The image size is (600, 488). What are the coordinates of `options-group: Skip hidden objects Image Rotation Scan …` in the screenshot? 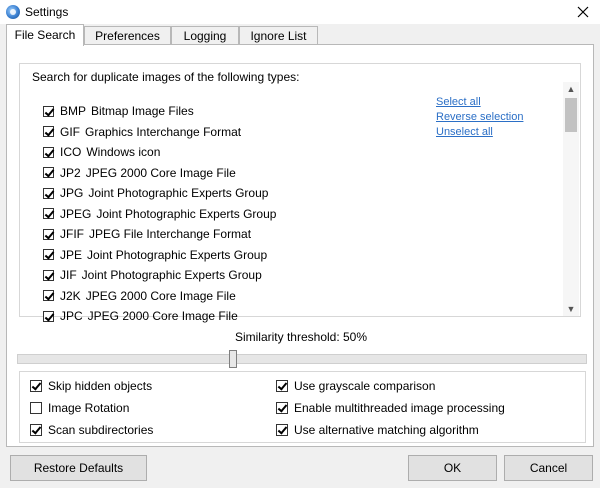 It's located at (302, 407).